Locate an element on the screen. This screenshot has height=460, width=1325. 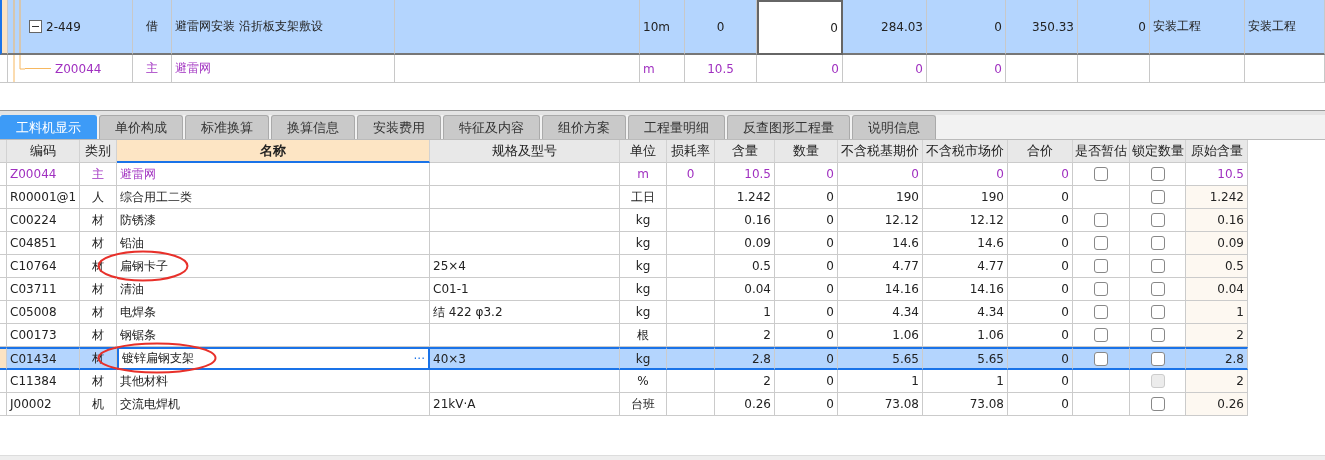
table-cell: 电焊条 is located at coordinates (138, 312).